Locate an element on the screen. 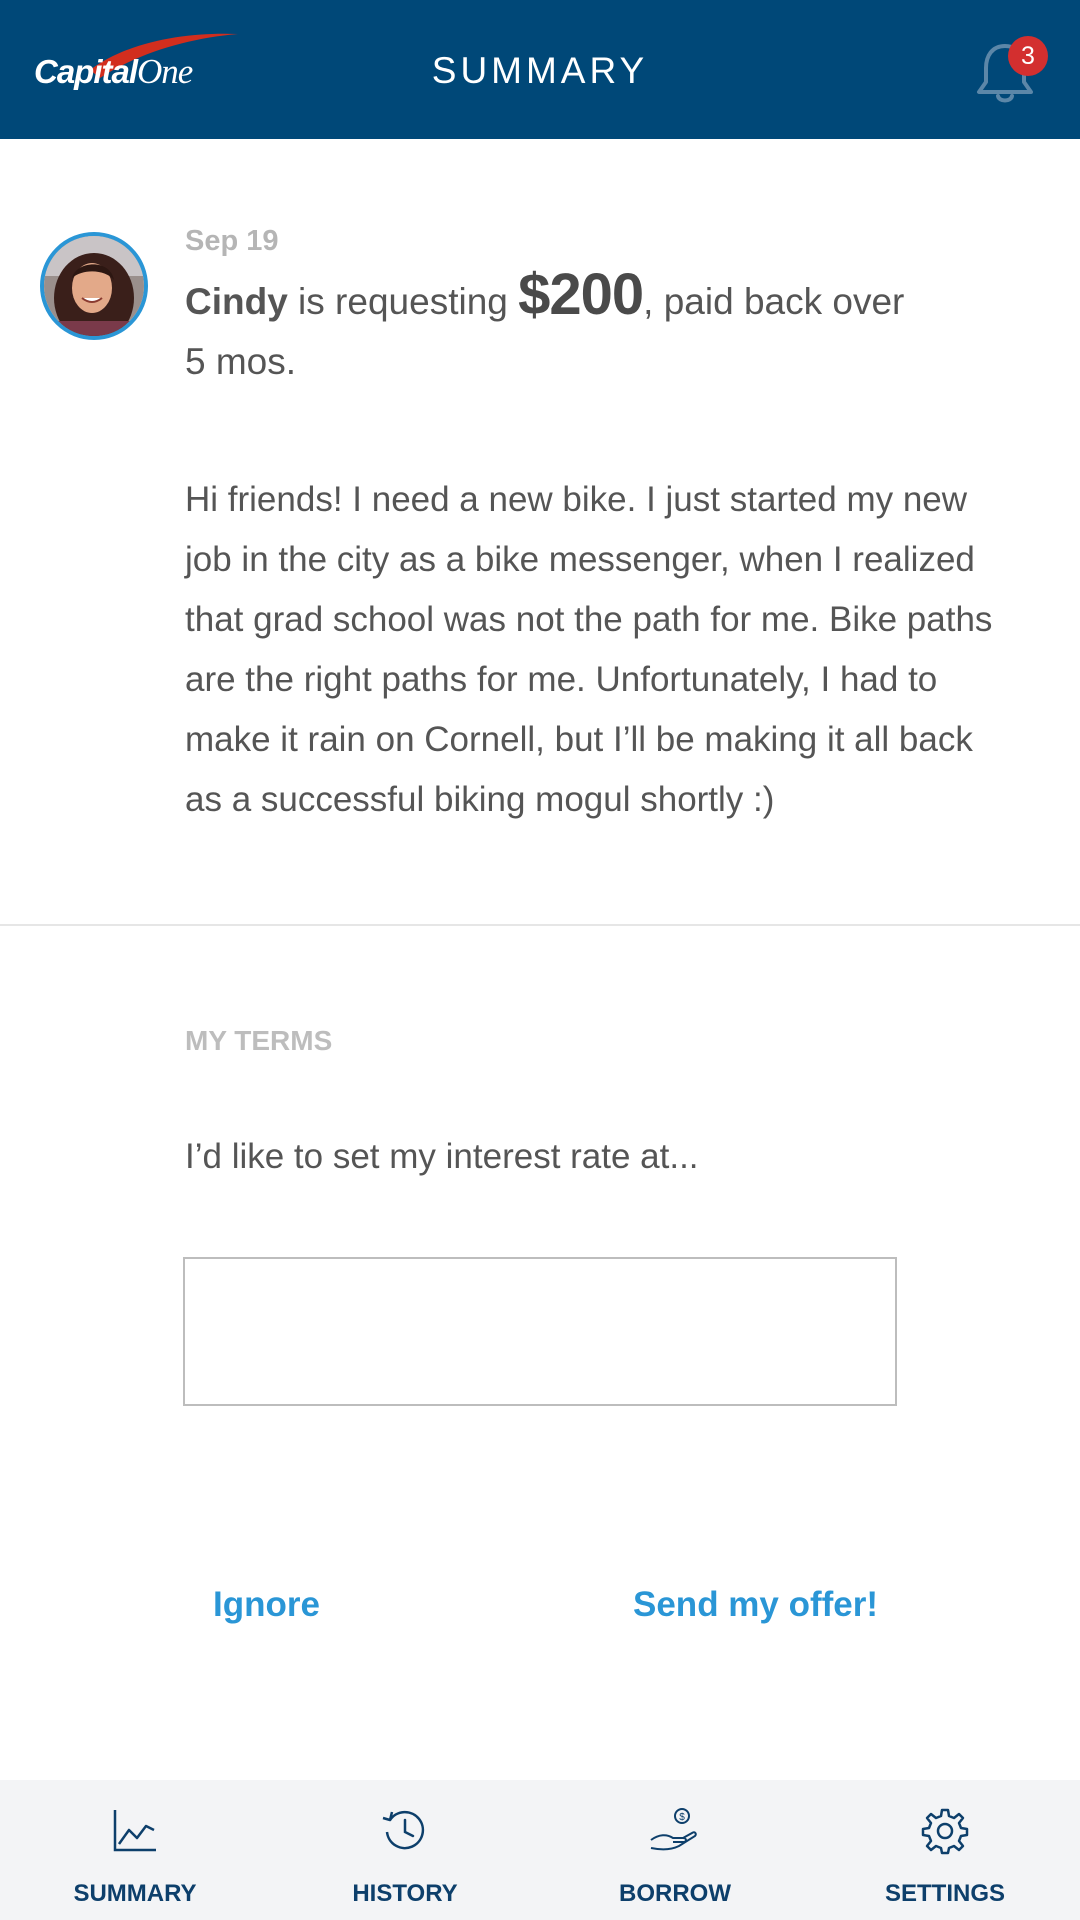 The height and width of the screenshot is (1920, 1080). send-offer-button: Send my offer! is located at coordinates (755, 1605).